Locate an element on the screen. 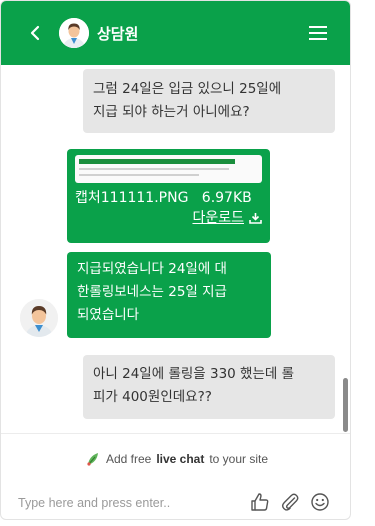 Image resolution: width=375 pixels, height=526 pixels. composer is located at coordinates (175, 502).